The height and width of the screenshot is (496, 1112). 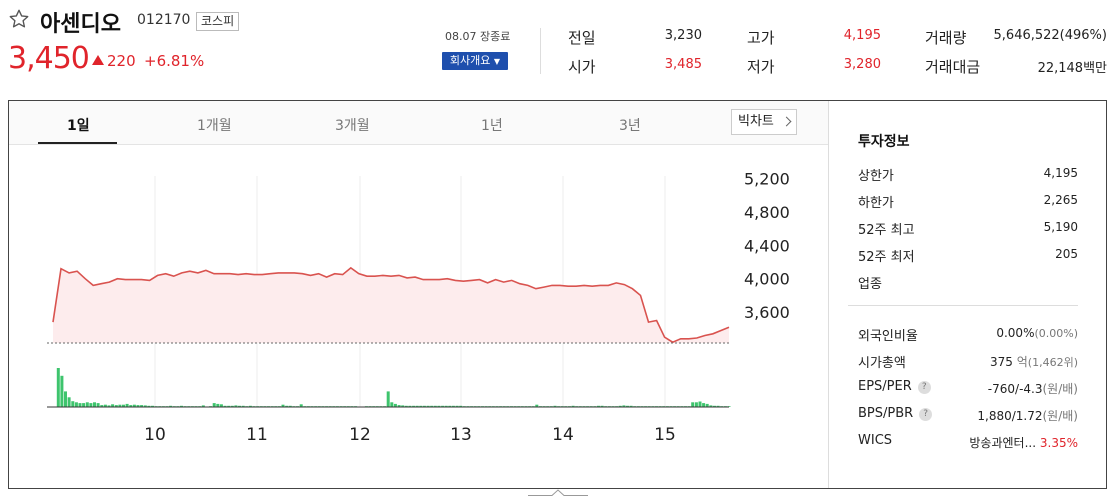 What do you see at coordinates (862, 35) in the screenshot?
I see `high-value: 4,195` at bounding box center [862, 35].